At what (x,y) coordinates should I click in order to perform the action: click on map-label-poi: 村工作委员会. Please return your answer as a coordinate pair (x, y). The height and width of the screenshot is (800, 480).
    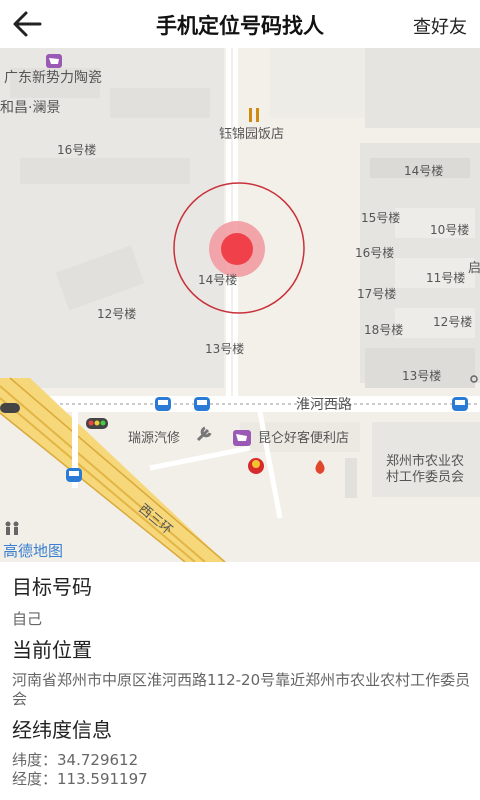
    Looking at the image, I should click on (425, 477).